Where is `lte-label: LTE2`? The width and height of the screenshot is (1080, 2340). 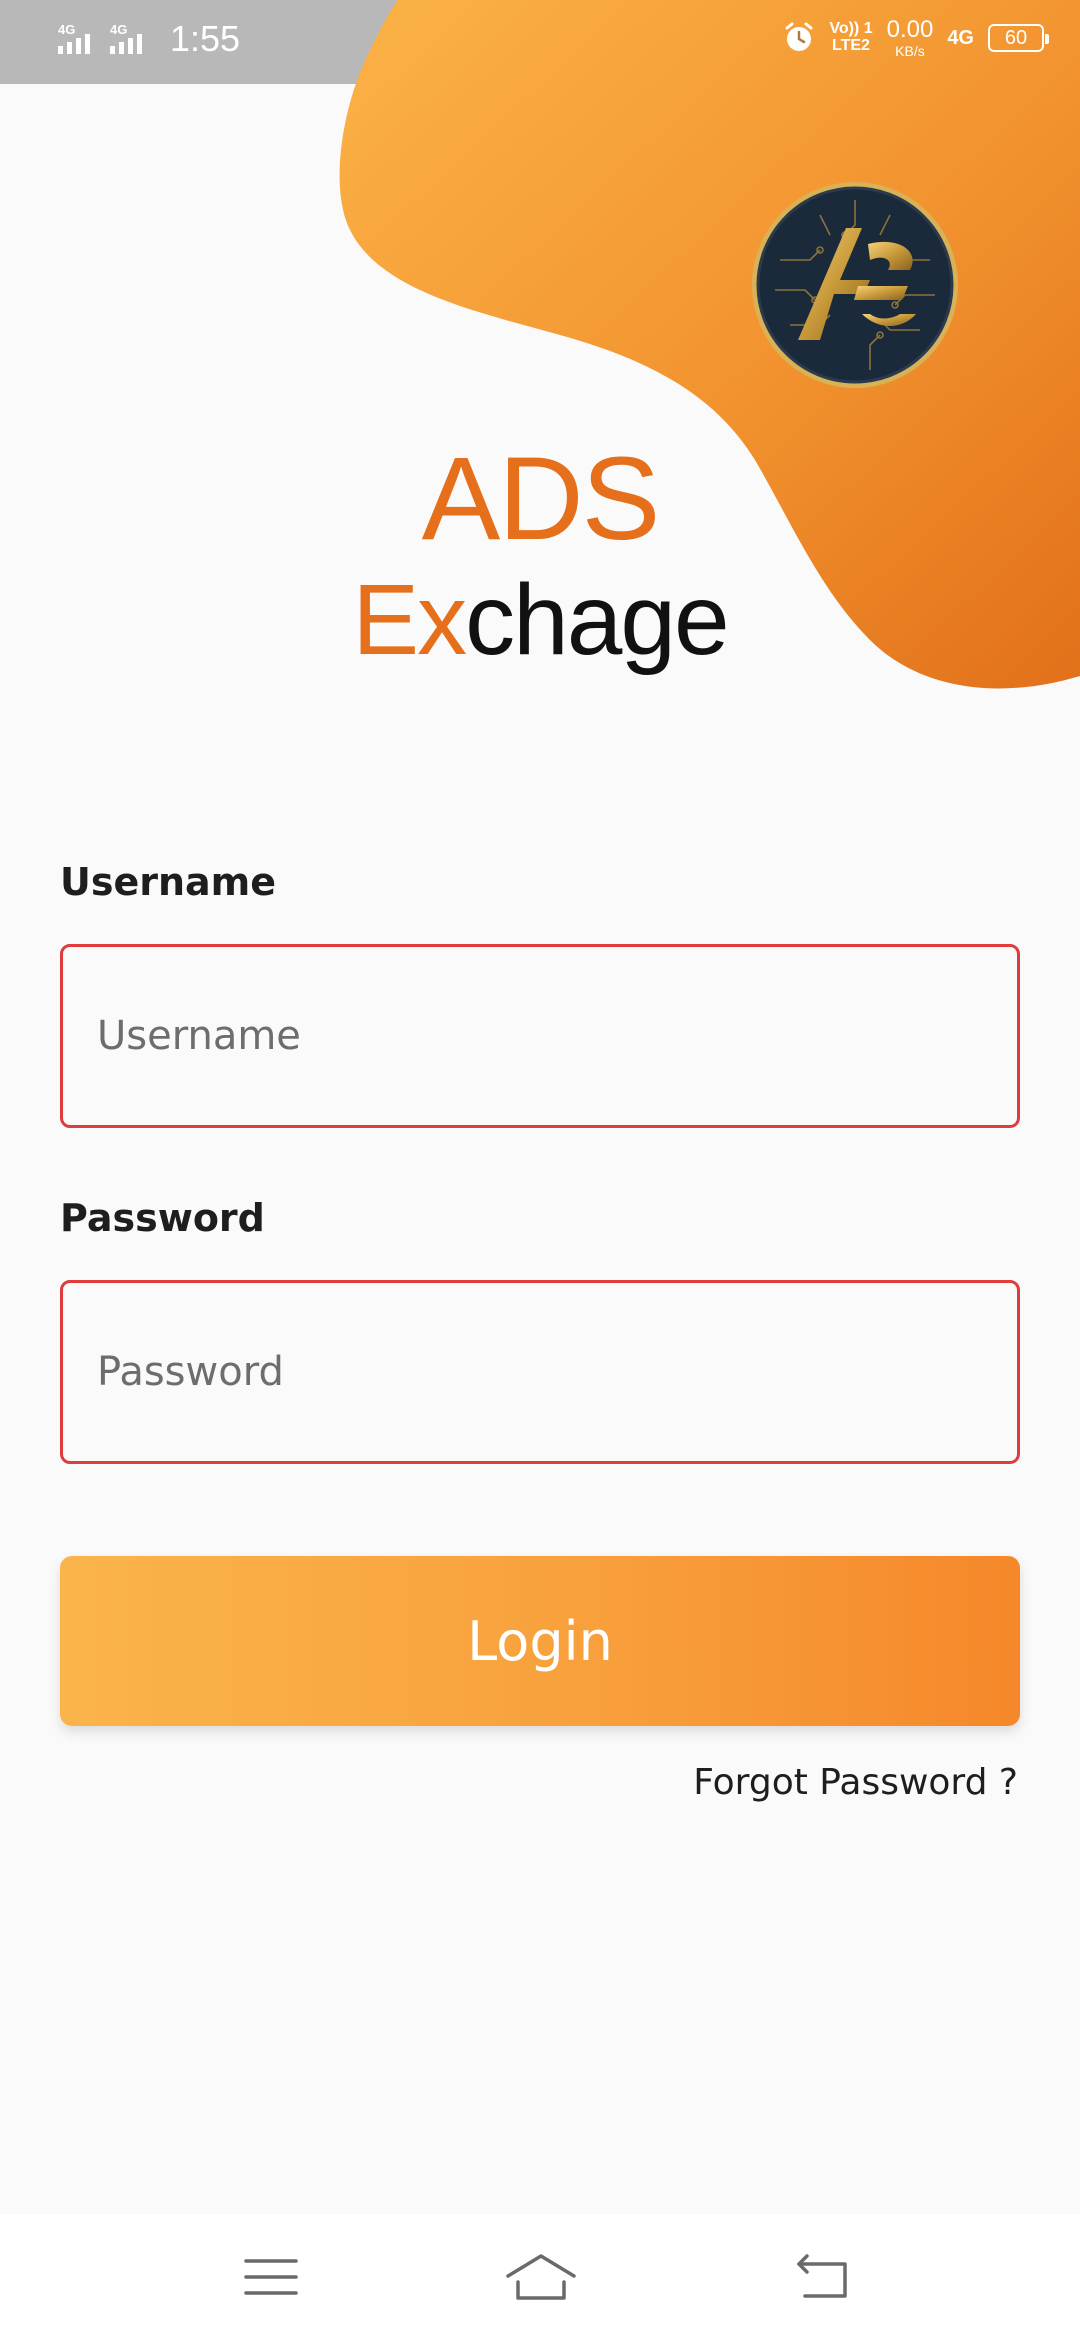 lte-label: LTE2 is located at coordinates (850, 45).